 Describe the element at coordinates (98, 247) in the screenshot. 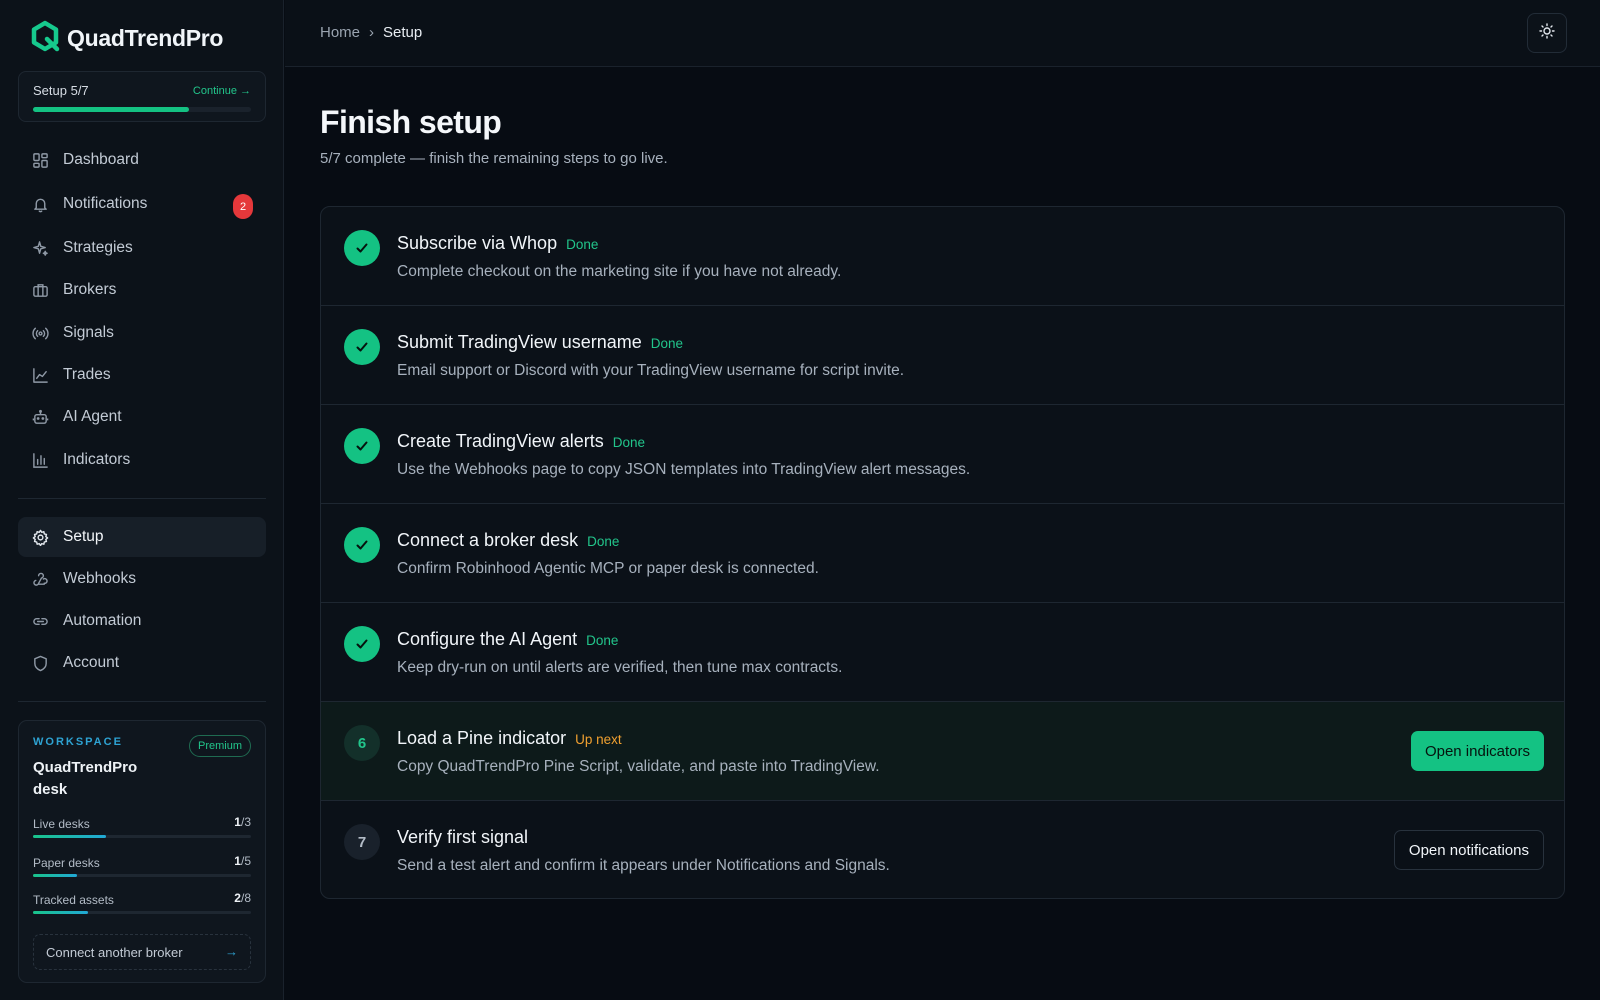

I see `sidebar-item-label: Strategies` at that location.